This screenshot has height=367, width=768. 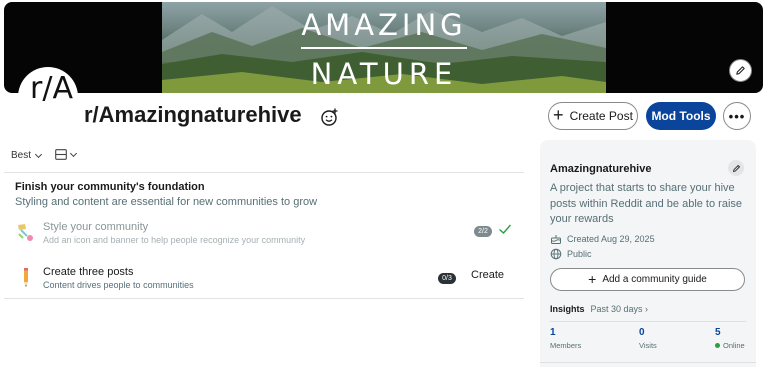 I want to click on task-title: Create three posts, so click(x=88, y=272).